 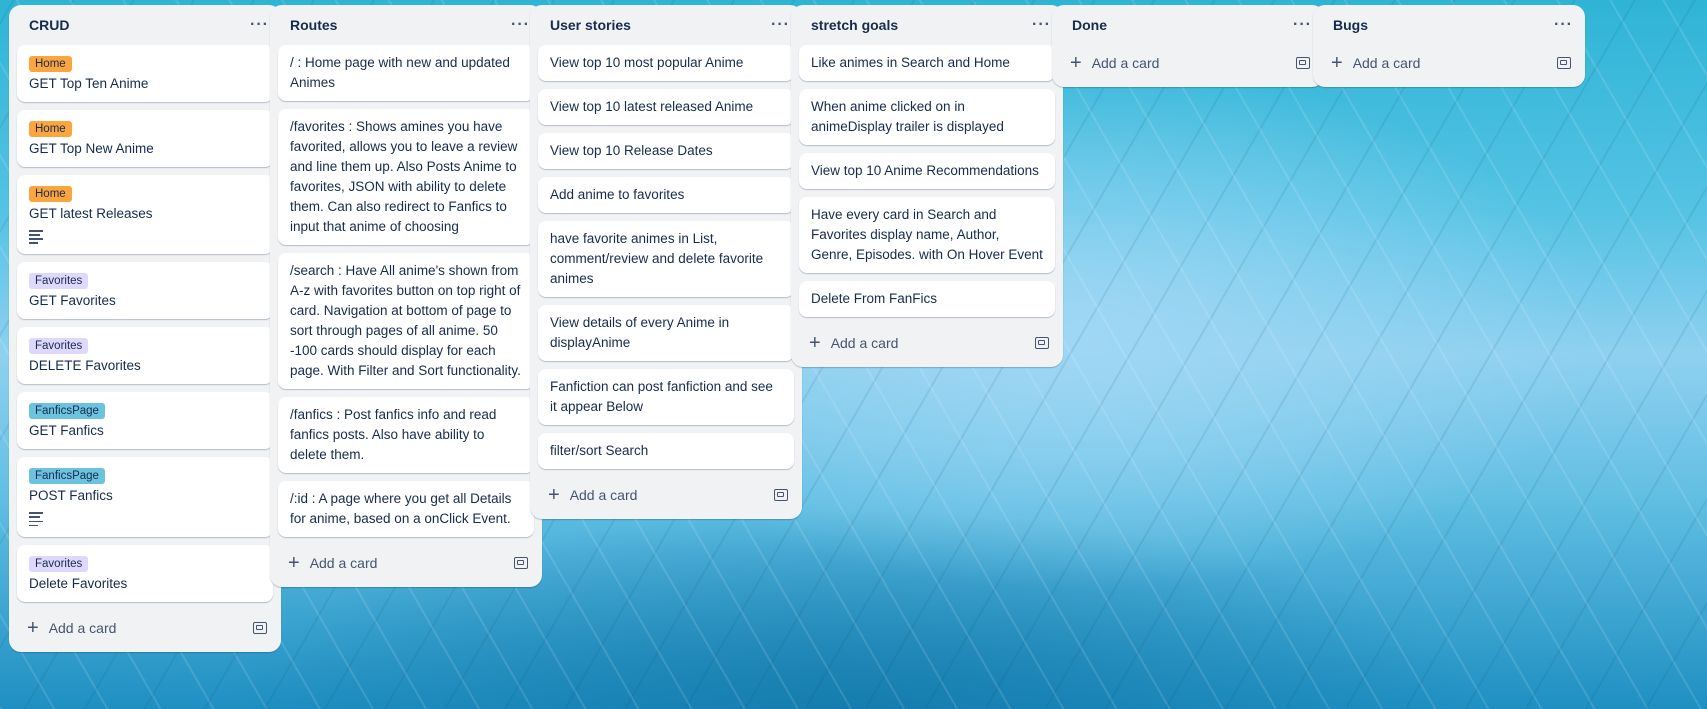 What do you see at coordinates (145, 291) in the screenshot?
I see `card: Favorites GET Favorites` at bounding box center [145, 291].